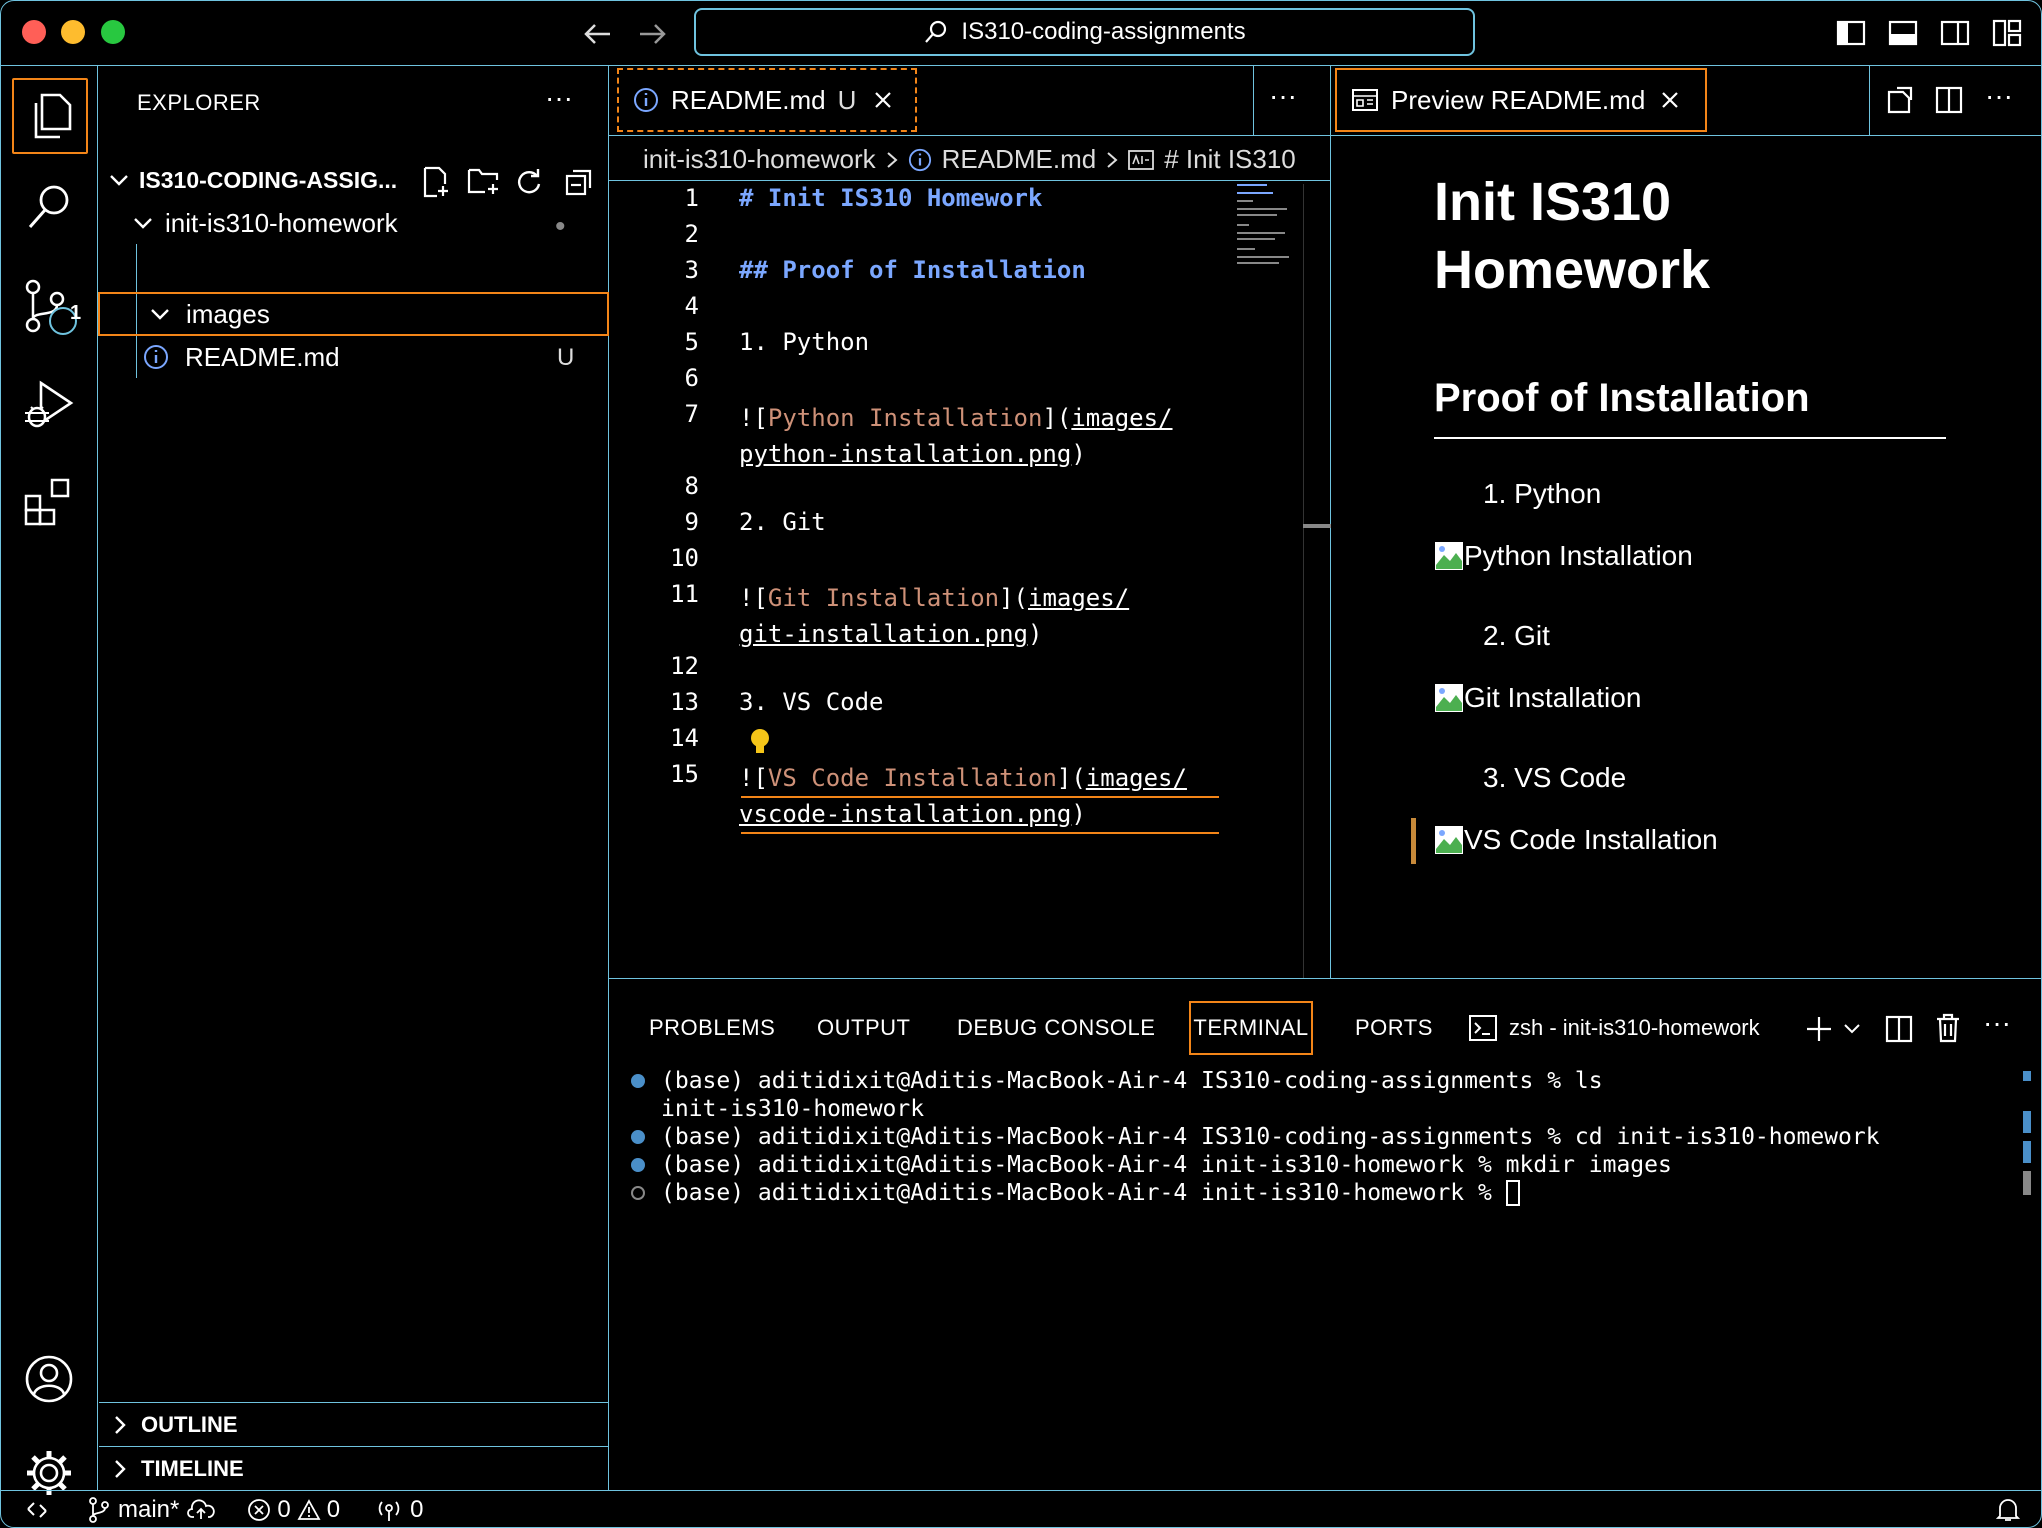 The width and height of the screenshot is (2042, 1528). Describe the element at coordinates (712, 1028) in the screenshot. I see `tab-problems: PROBLEMS` at that location.